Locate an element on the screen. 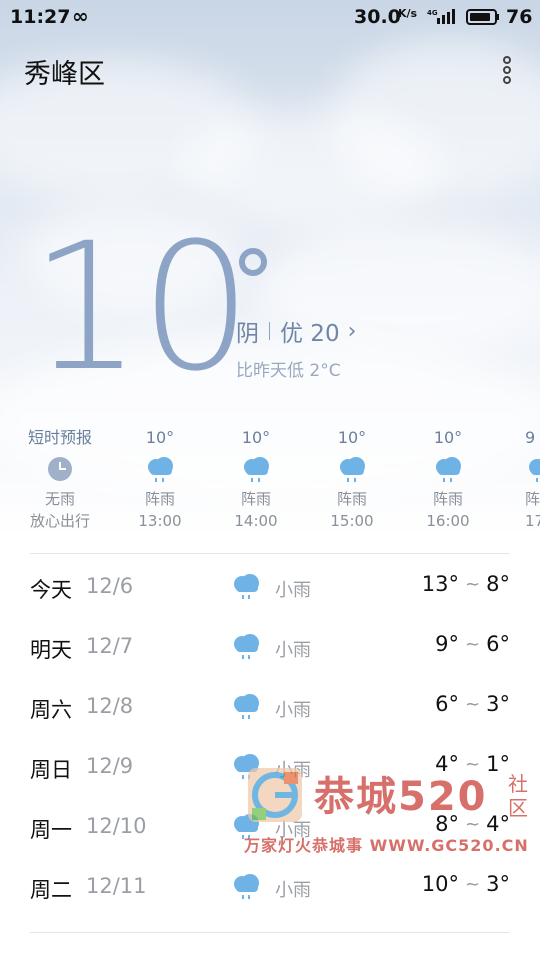  temperature-comparison: 比昨天低 2°C is located at coordinates (288, 371).